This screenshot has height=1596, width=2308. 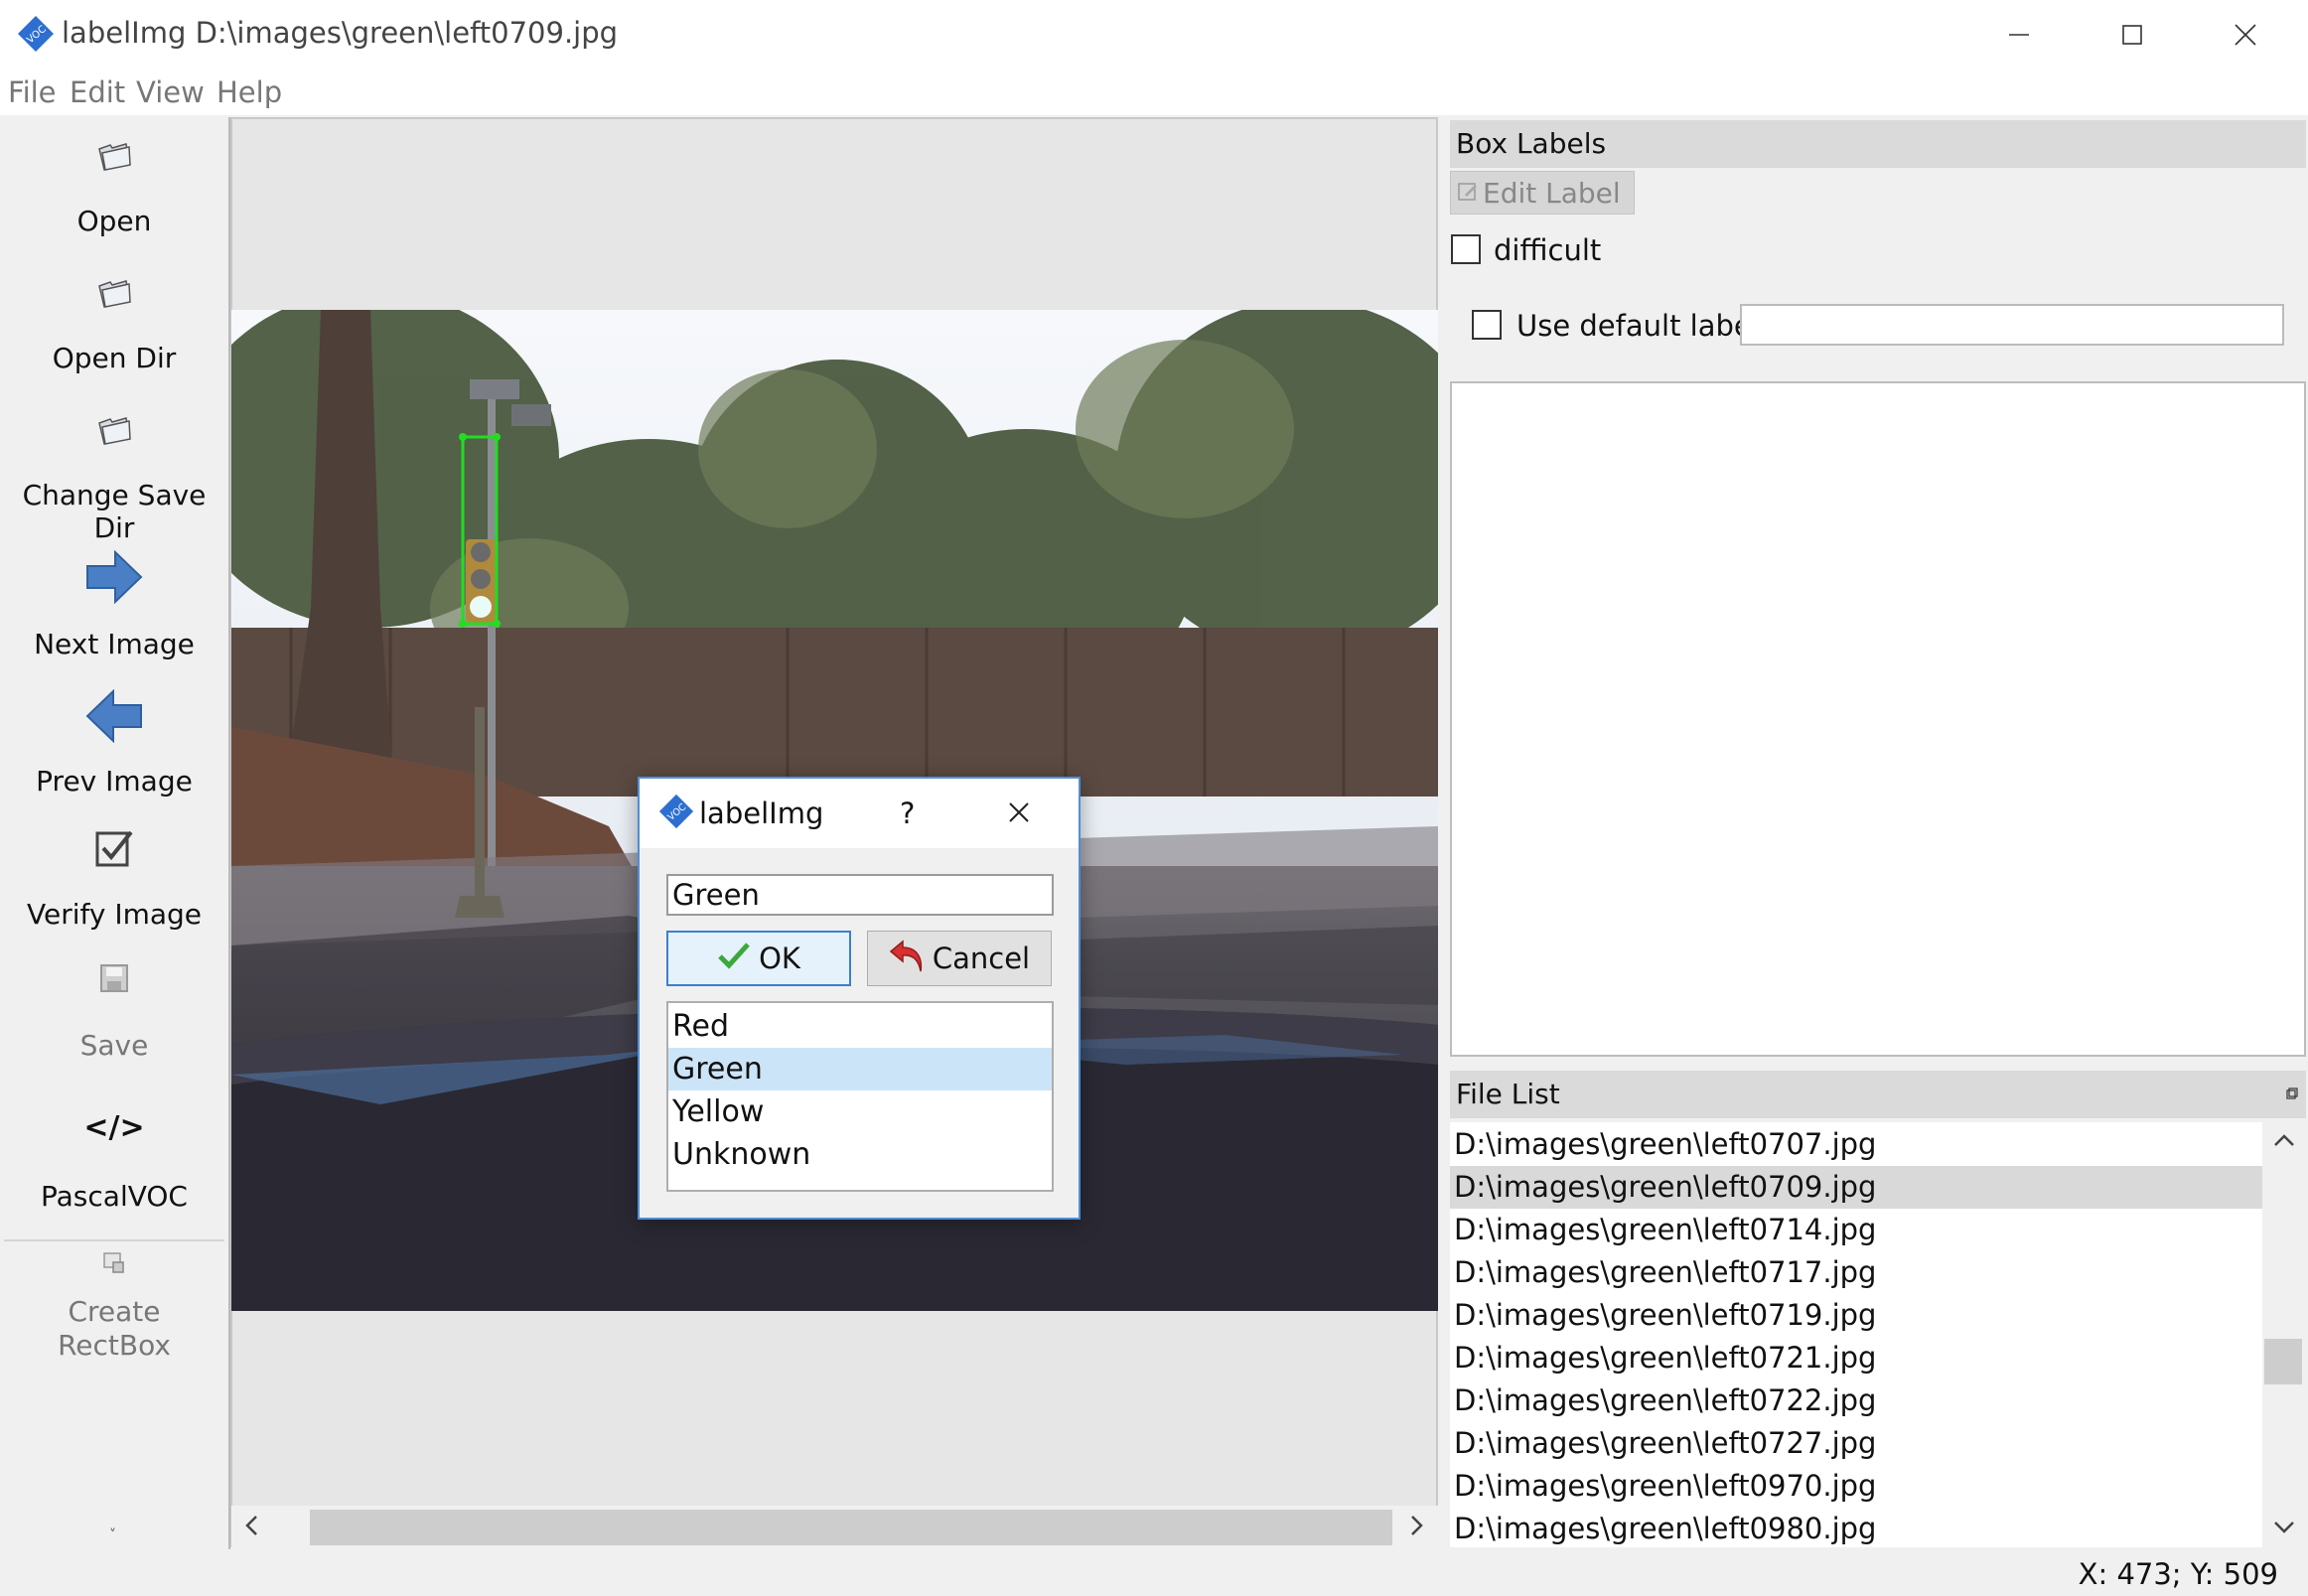 What do you see at coordinates (1416, 1528) in the screenshot?
I see `scroll-right-icon` at bounding box center [1416, 1528].